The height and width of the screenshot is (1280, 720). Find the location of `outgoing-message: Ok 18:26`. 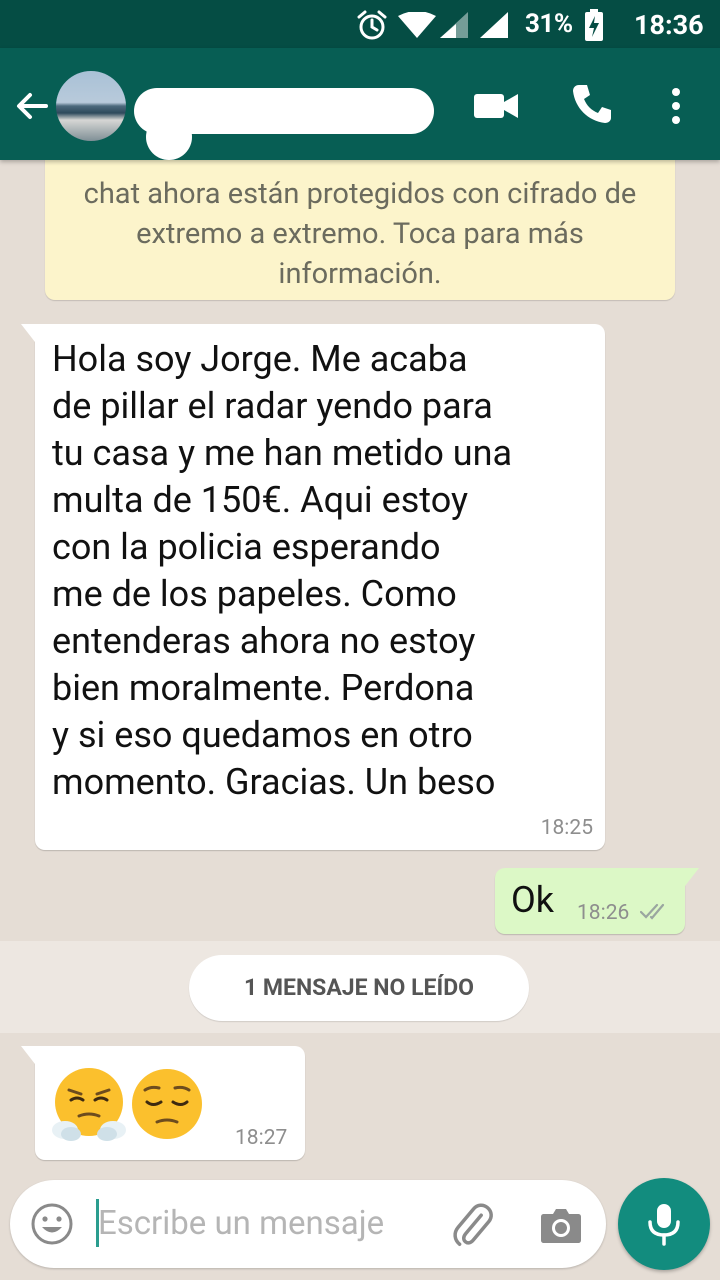

outgoing-message: Ok 18:26 is located at coordinates (597, 901).